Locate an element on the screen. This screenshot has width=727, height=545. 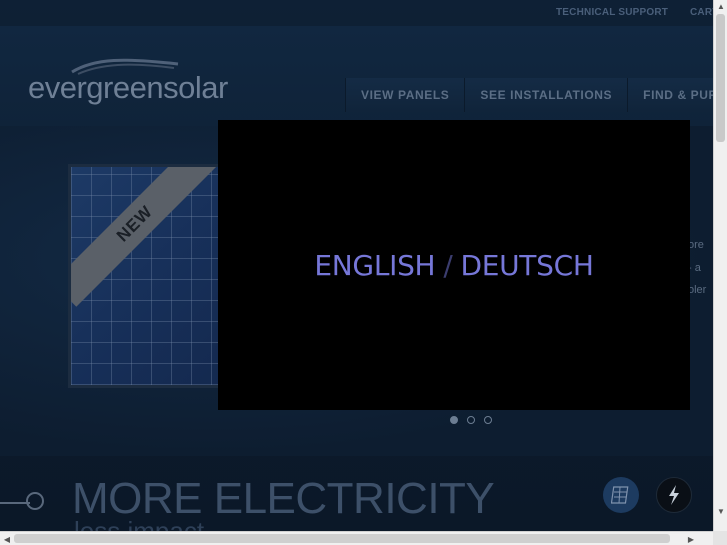
scroll-left-arrow-icon: ◀ is located at coordinates (7, 539).